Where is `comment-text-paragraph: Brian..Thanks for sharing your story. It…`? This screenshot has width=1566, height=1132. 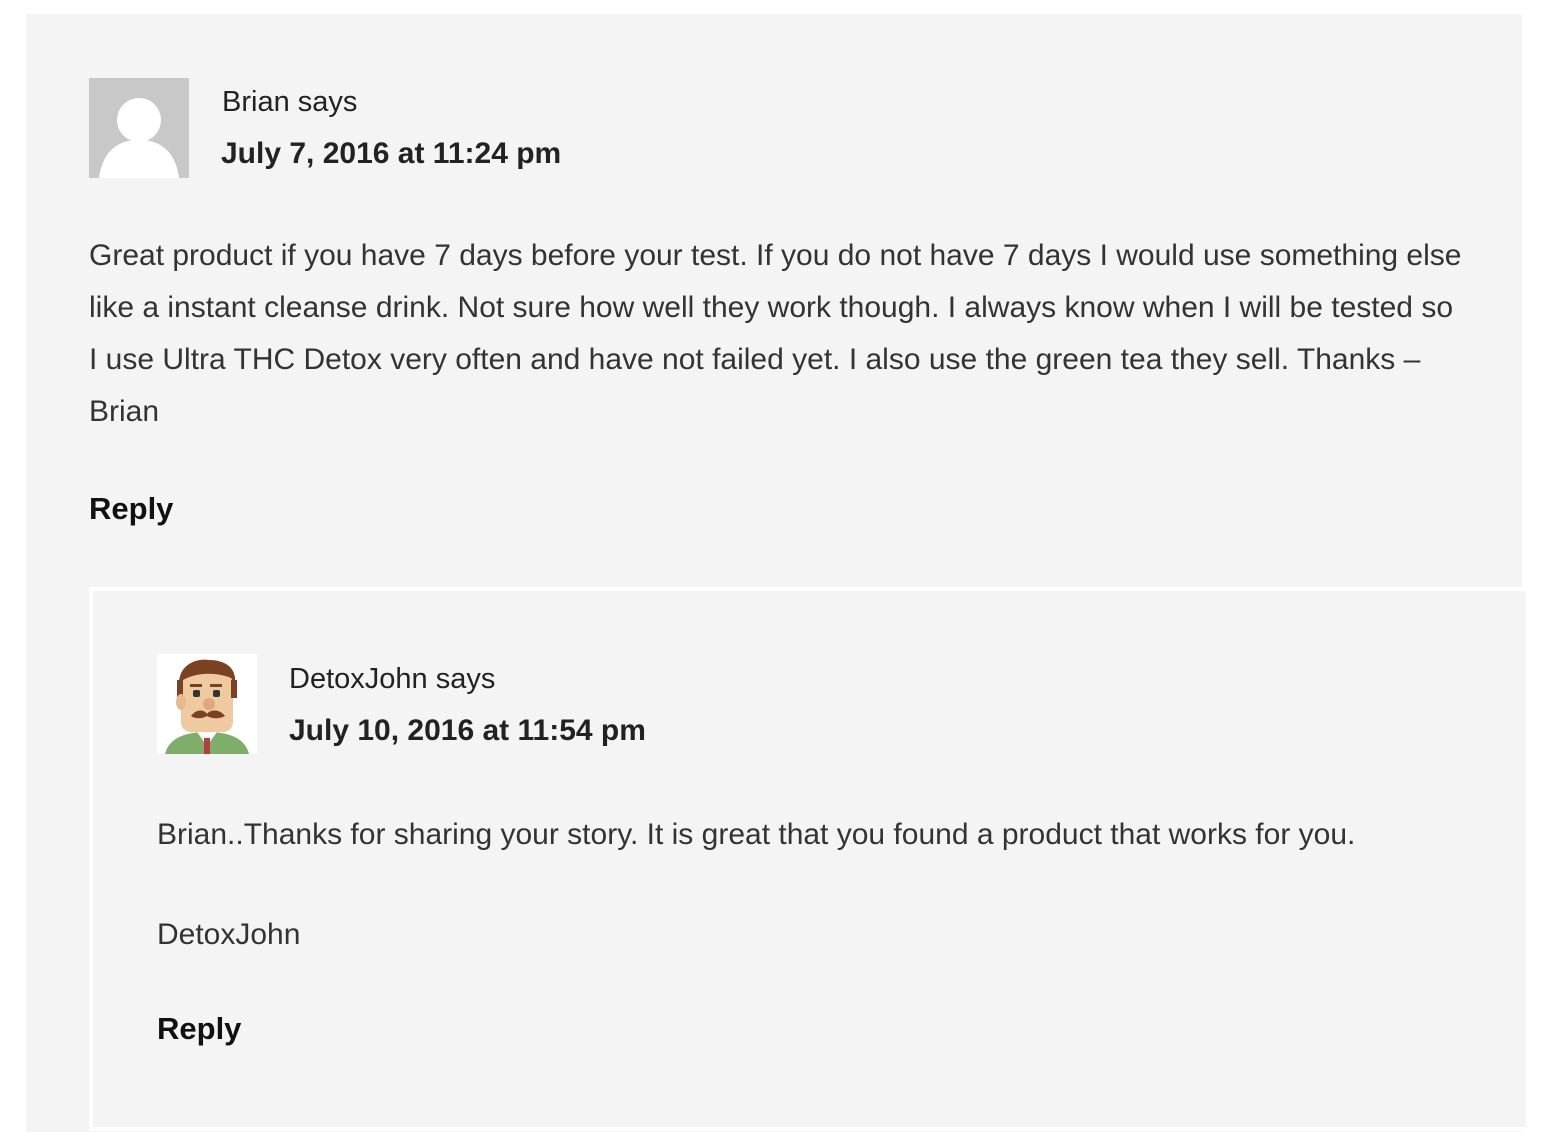
comment-text-paragraph: Brian..Thanks for sharing your story. It… is located at coordinates (756, 834).